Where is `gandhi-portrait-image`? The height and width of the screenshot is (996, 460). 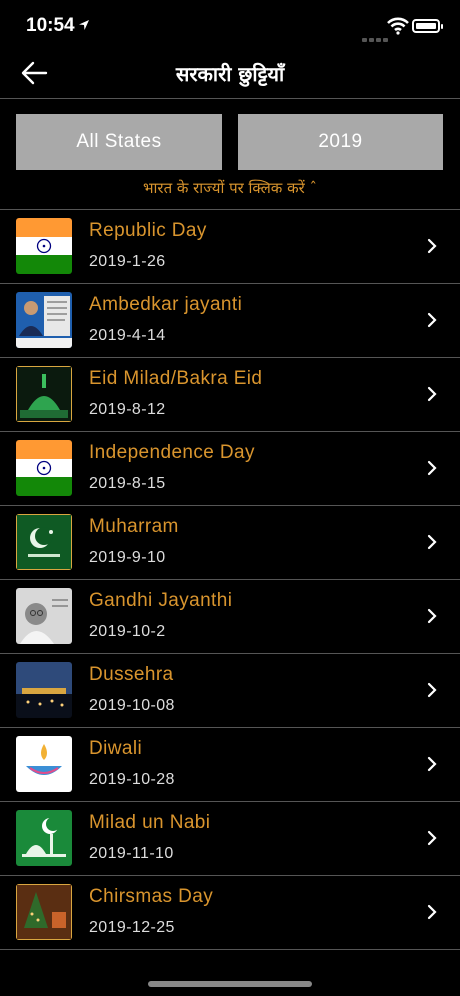
gandhi-portrait-image is located at coordinates (44, 616).